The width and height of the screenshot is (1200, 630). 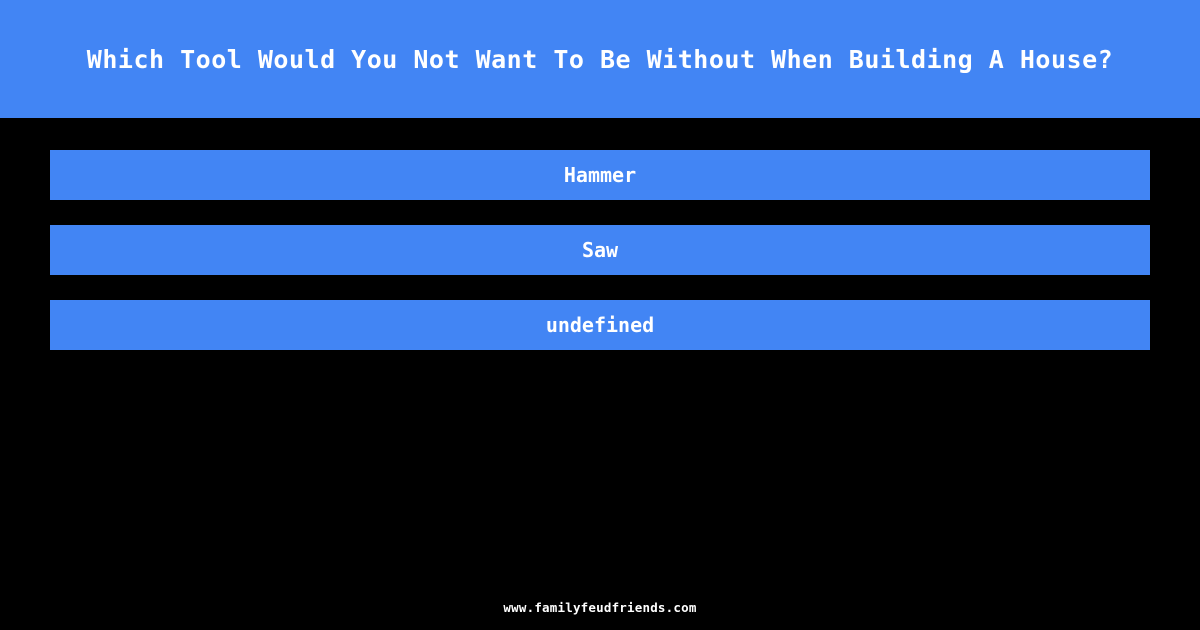 I want to click on answer-row-3: undefined, so click(x=600, y=325).